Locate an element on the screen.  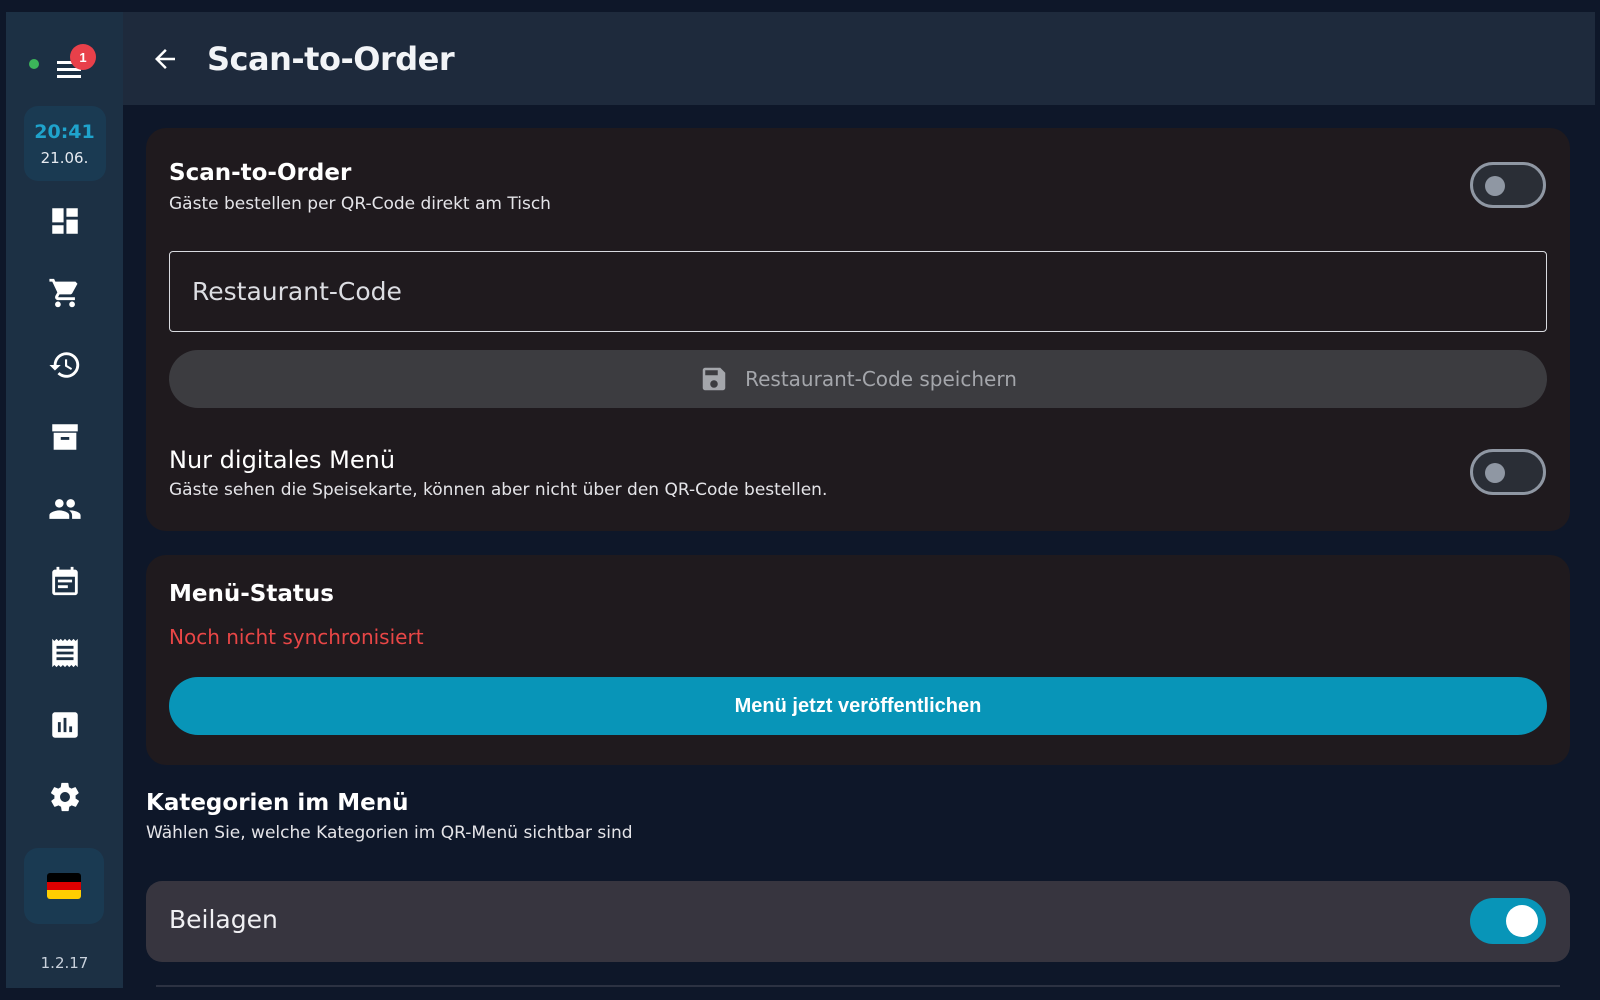
language-selector is located at coordinates (64, 886).